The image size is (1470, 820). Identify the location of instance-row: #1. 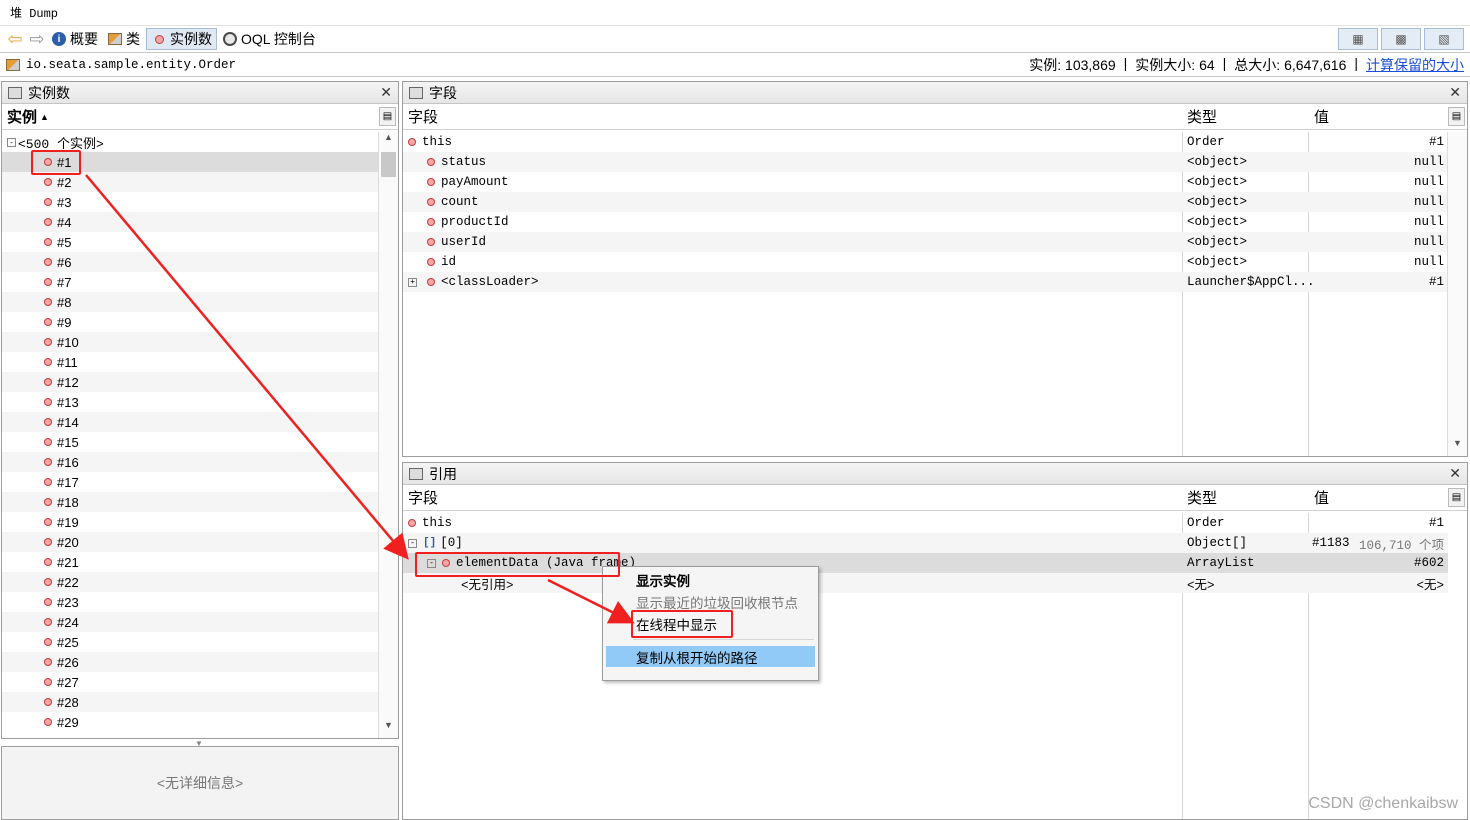
(190, 162).